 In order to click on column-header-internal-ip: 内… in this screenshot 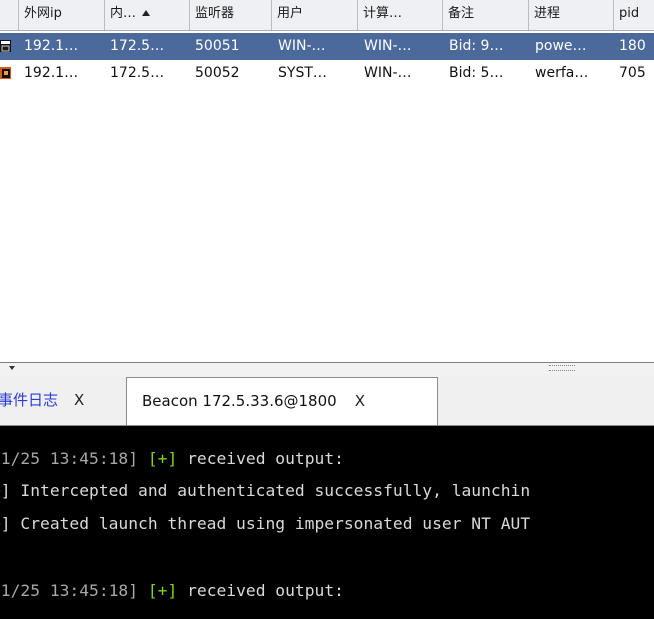, I will do `click(147, 15)`.